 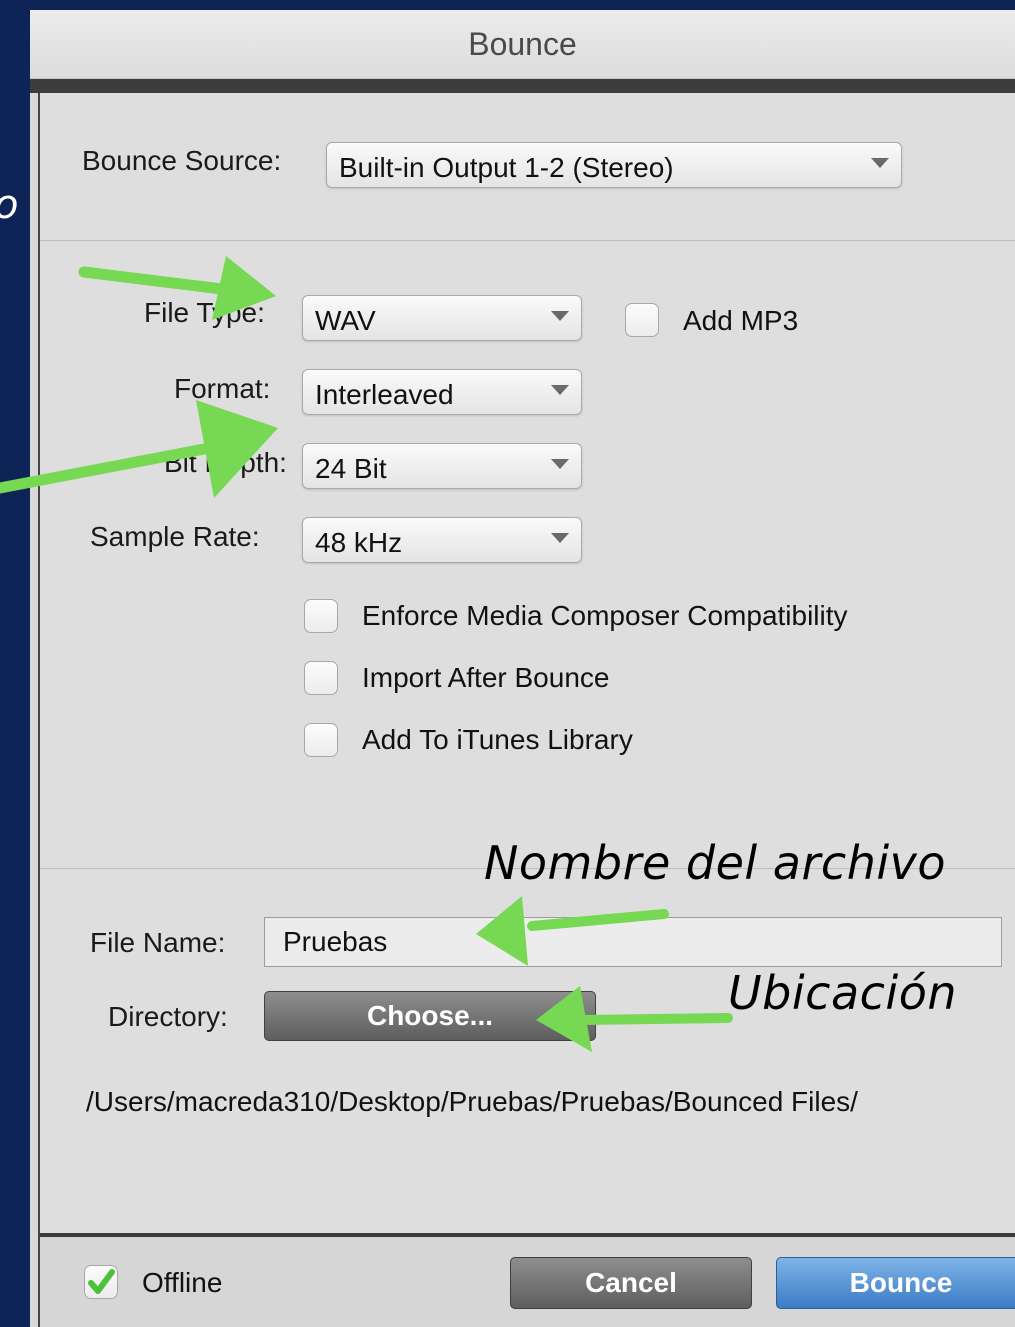 What do you see at coordinates (715, 863) in the screenshot?
I see `file-name-annotation: Nombre del archivo` at bounding box center [715, 863].